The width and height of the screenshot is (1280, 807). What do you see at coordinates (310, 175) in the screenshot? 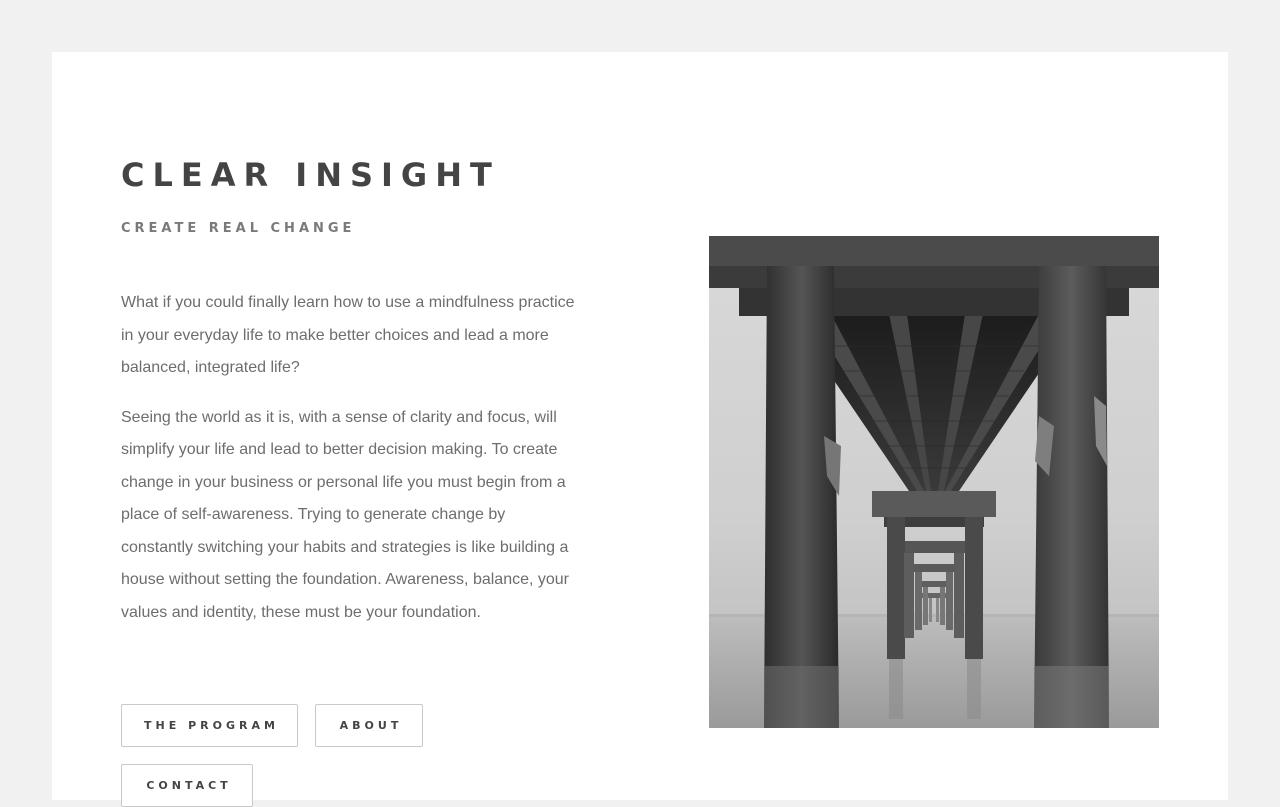
I see `page-title: CLEAR INSIGHT` at bounding box center [310, 175].